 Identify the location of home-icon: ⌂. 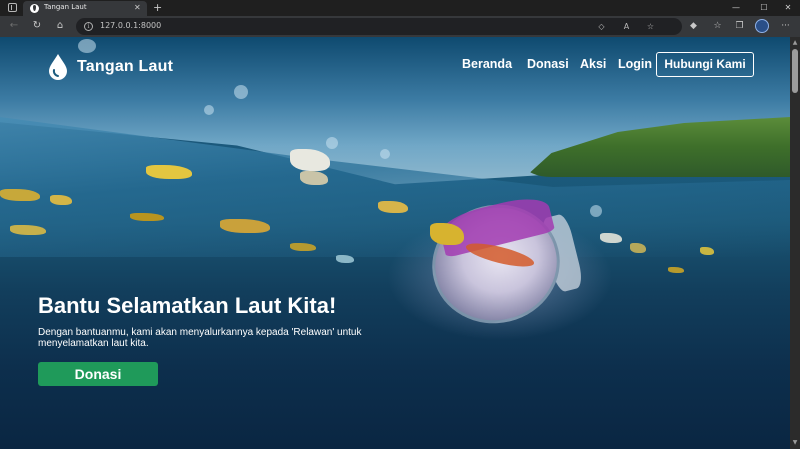
(60, 26).